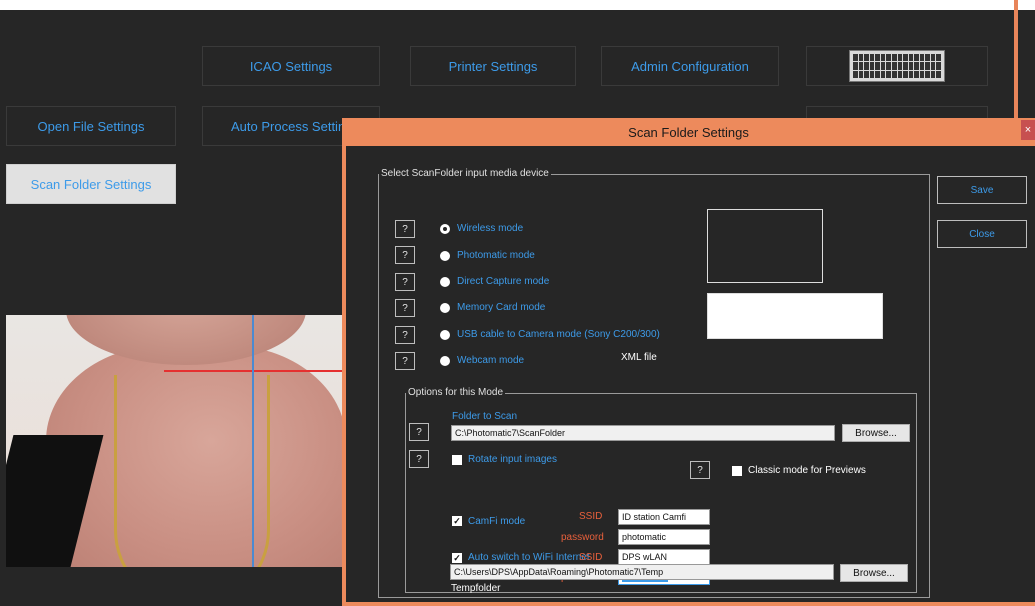 This screenshot has width=1035, height=606. What do you see at coordinates (457, 460) in the screenshot?
I see `rotate-input-images-checkbox` at bounding box center [457, 460].